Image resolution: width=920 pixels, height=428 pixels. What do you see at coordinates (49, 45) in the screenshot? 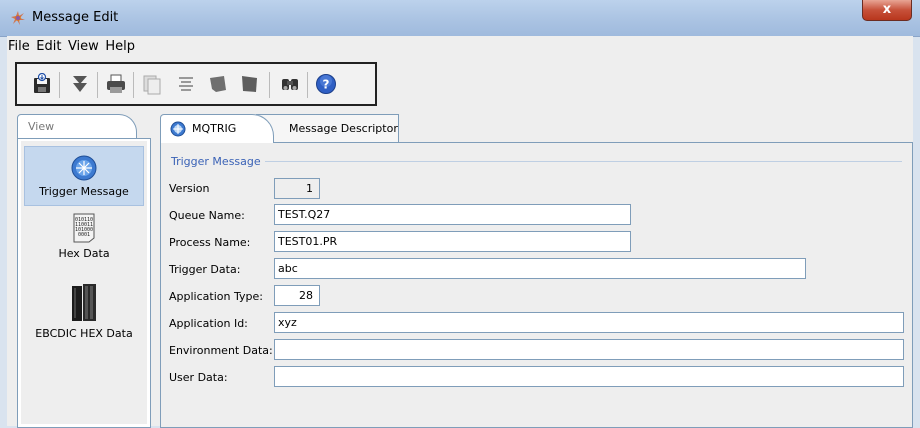
I see `menu-edit: Edit` at bounding box center [49, 45].